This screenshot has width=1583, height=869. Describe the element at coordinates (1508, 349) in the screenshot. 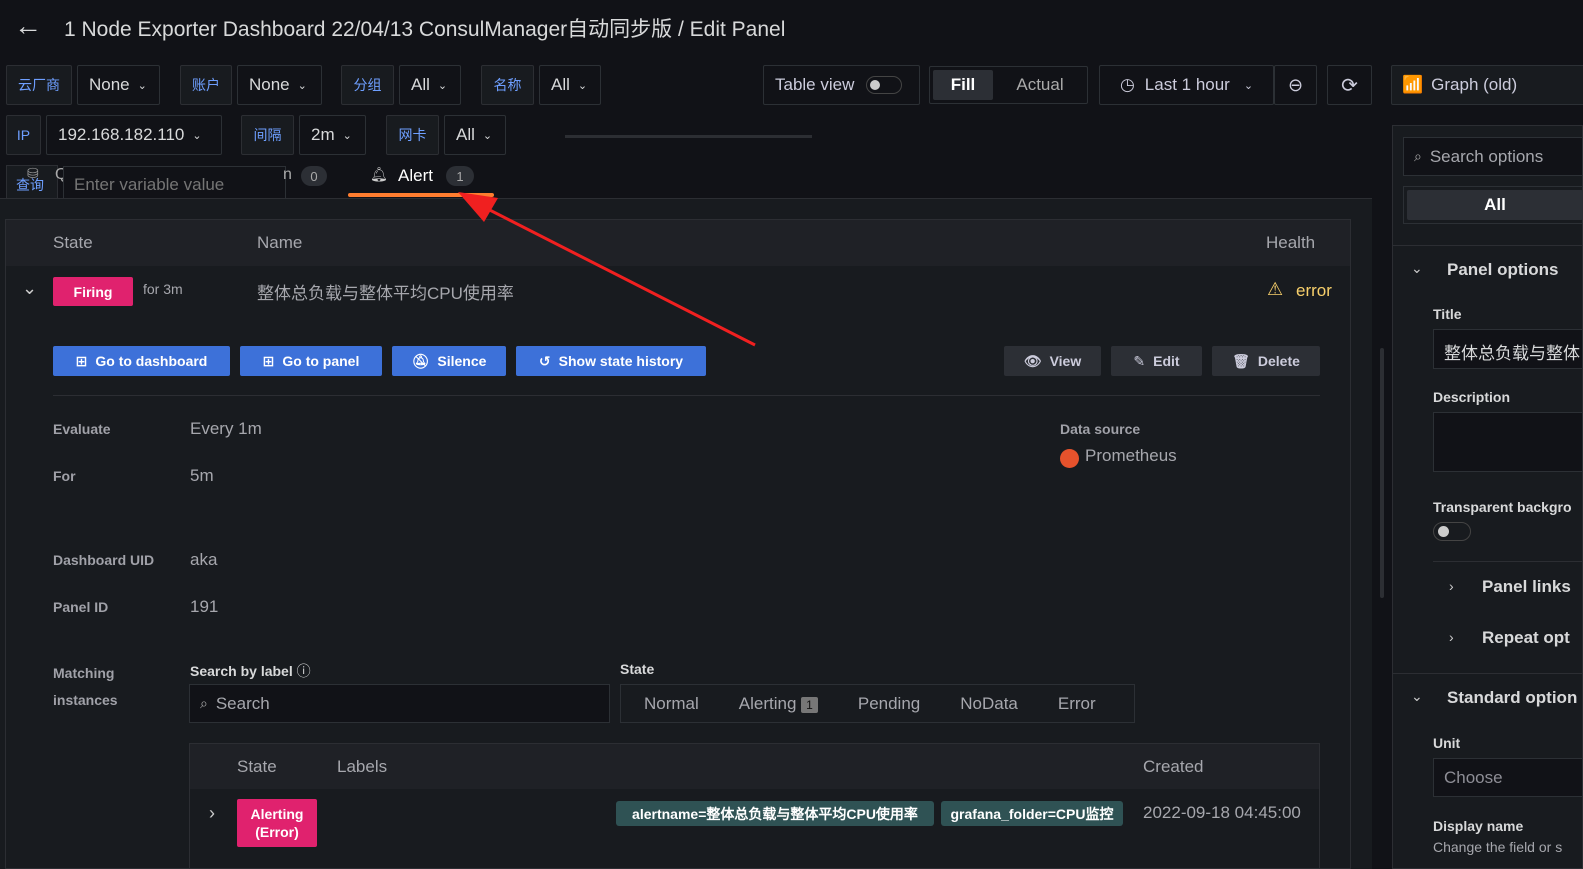

I see `title-input: 整体总负载与整体` at that location.